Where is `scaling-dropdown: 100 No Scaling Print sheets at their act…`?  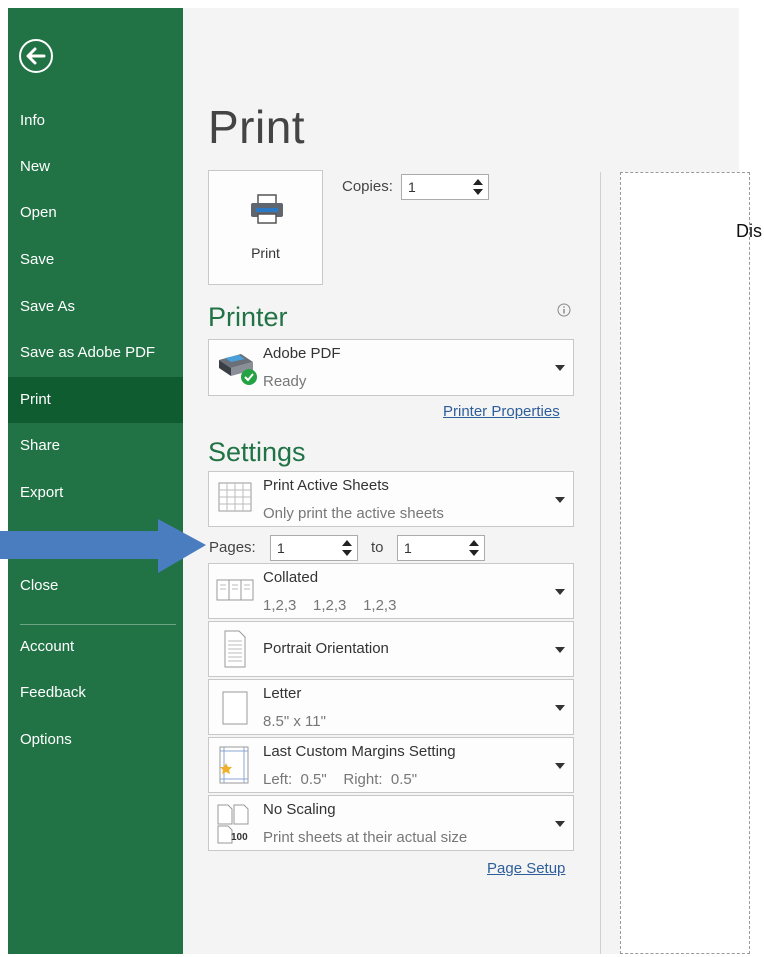
scaling-dropdown: 100 No Scaling Print sheets at their act… is located at coordinates (391, 823).